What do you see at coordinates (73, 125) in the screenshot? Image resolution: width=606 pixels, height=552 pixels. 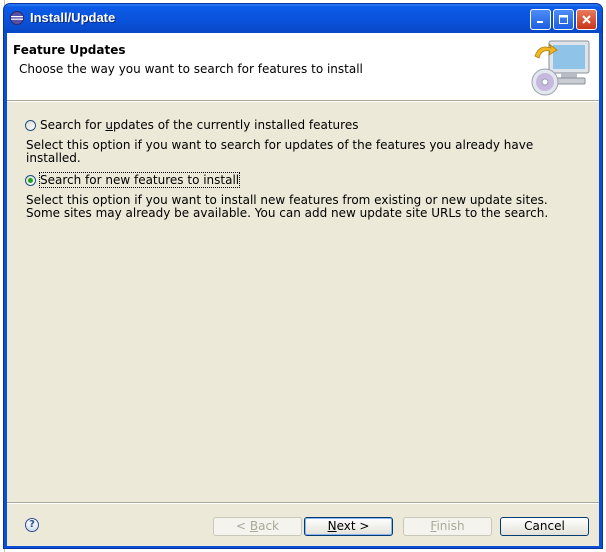 I see `label-part: Search for` at bounding box center [73, 125].